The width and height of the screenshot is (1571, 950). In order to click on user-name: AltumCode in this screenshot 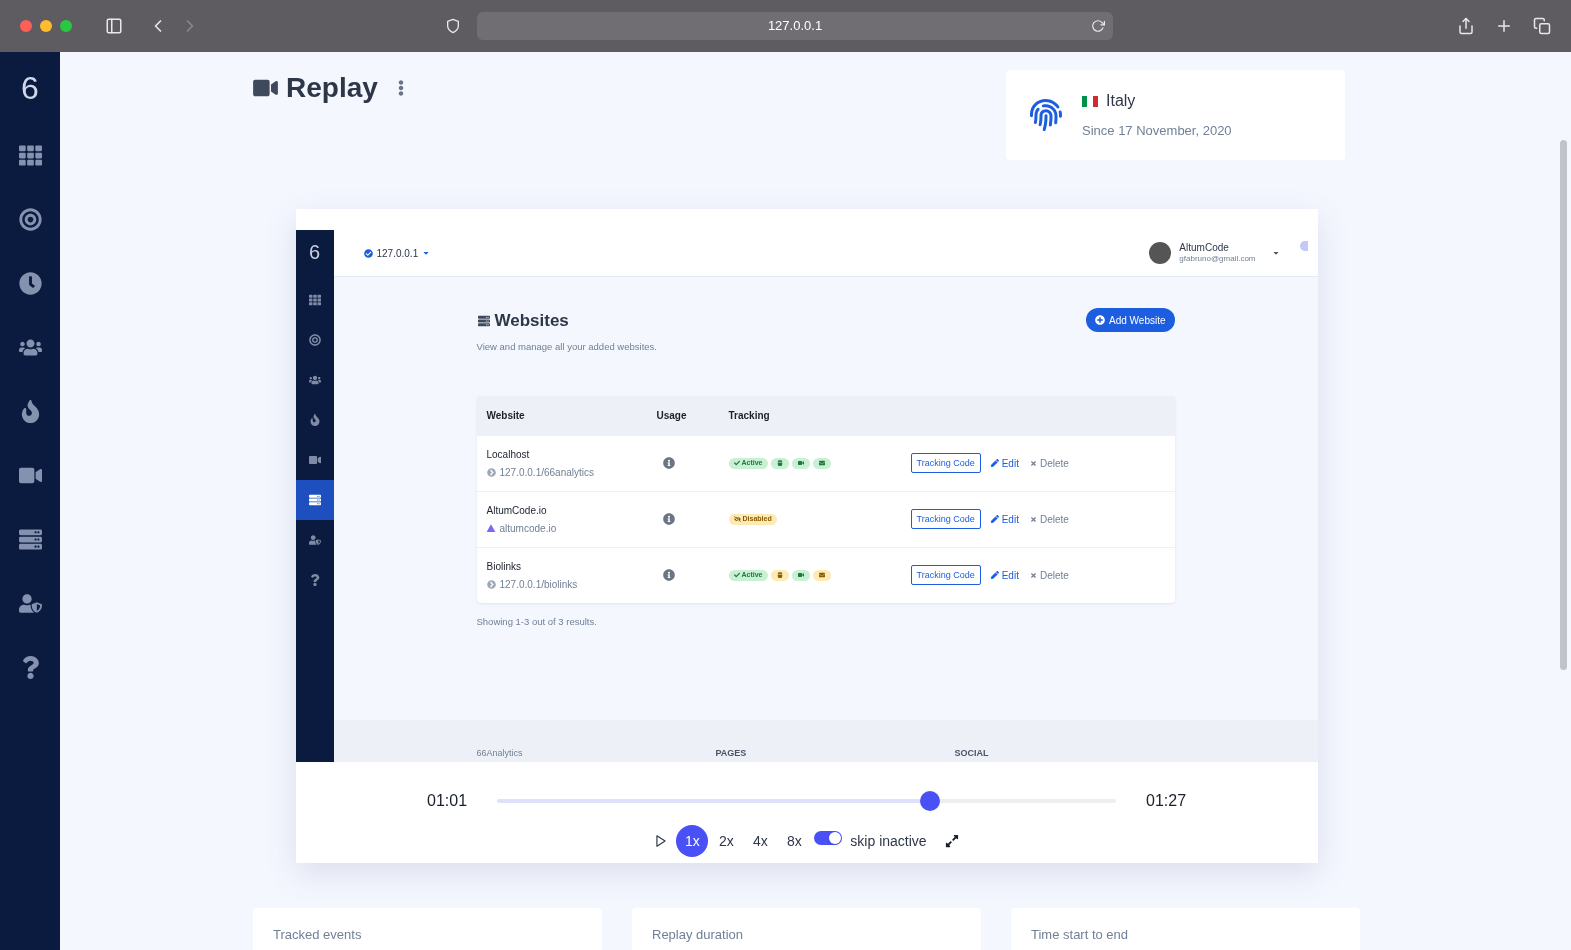, I will do `click(1204, 248)`.